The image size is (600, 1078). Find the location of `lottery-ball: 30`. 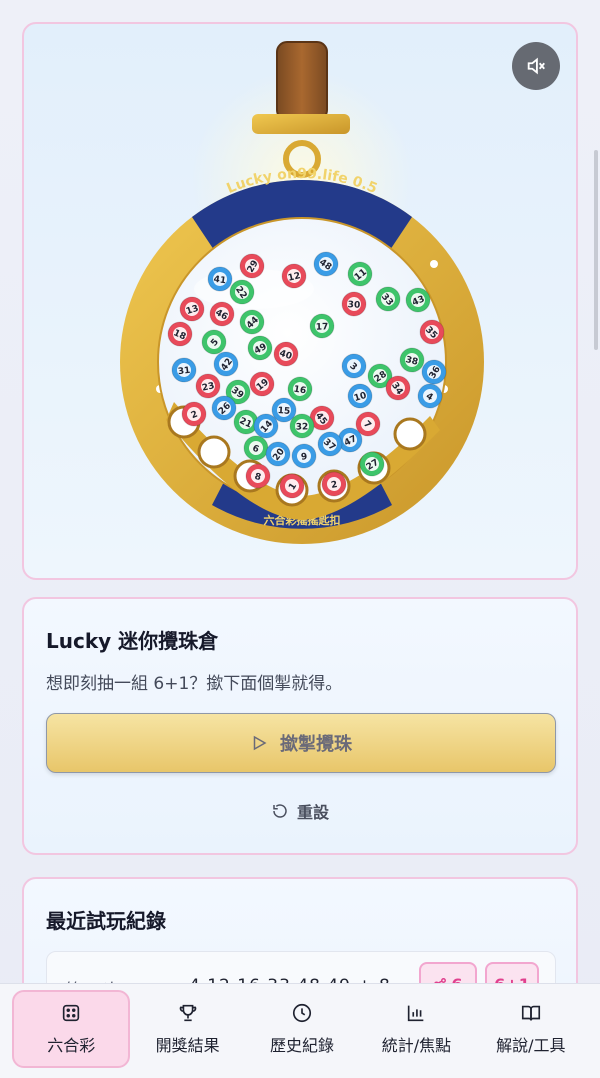

lottery-ball: 30 is located at coordinates (354, 304).